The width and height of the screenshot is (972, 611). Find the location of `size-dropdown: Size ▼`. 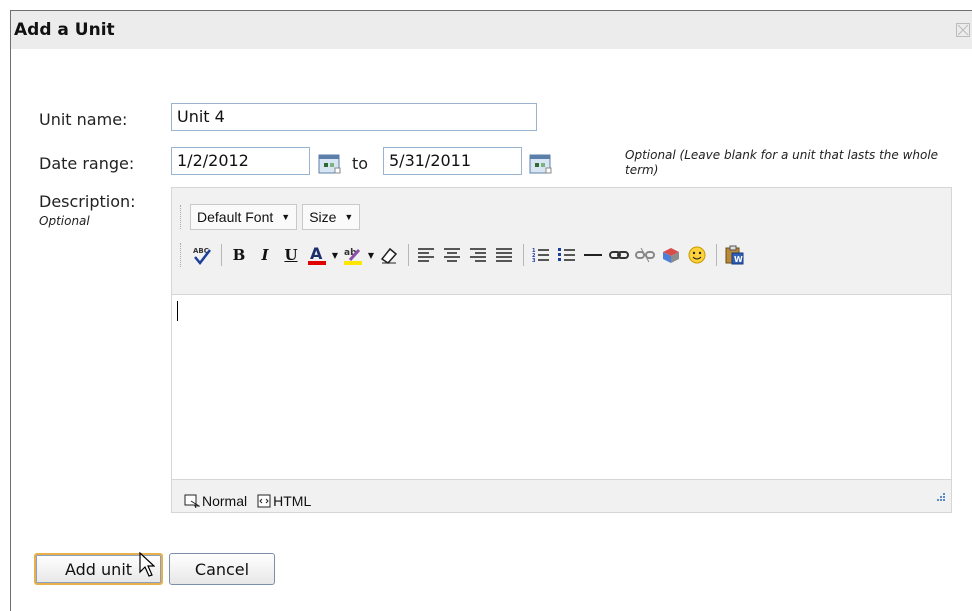

size-dropdown: Size ▼ is located at coordinates (331, 217).